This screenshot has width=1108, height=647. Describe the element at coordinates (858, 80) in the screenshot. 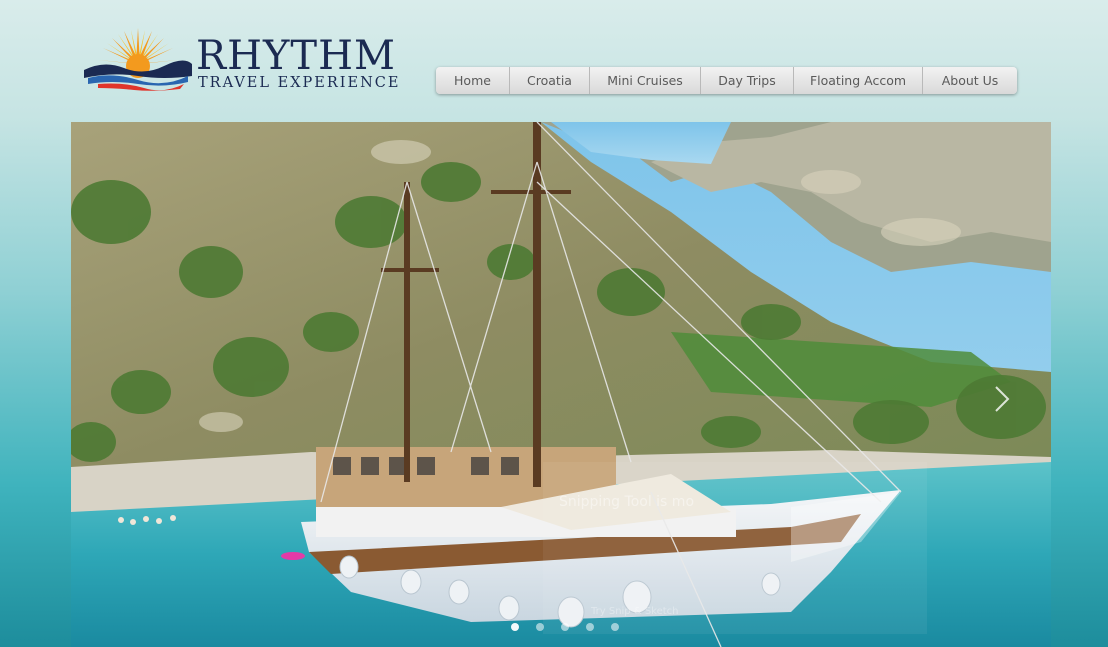

I see `nav-item-floating-accom: Floating Accom` at that location.